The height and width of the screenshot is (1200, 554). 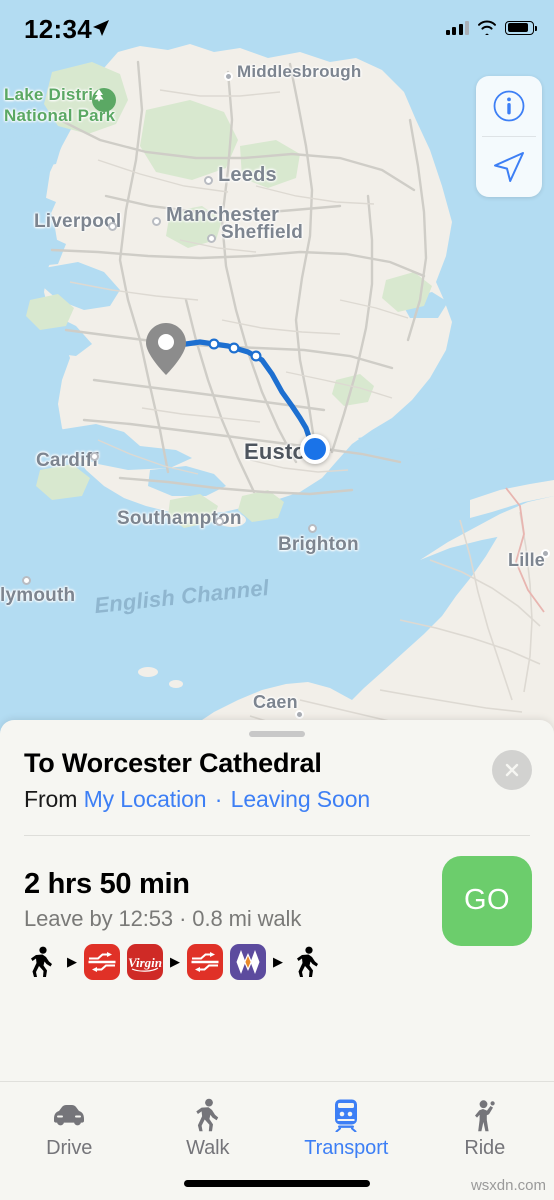 I want to click on tab-ride: Ride, so click(x=485, y=1121).